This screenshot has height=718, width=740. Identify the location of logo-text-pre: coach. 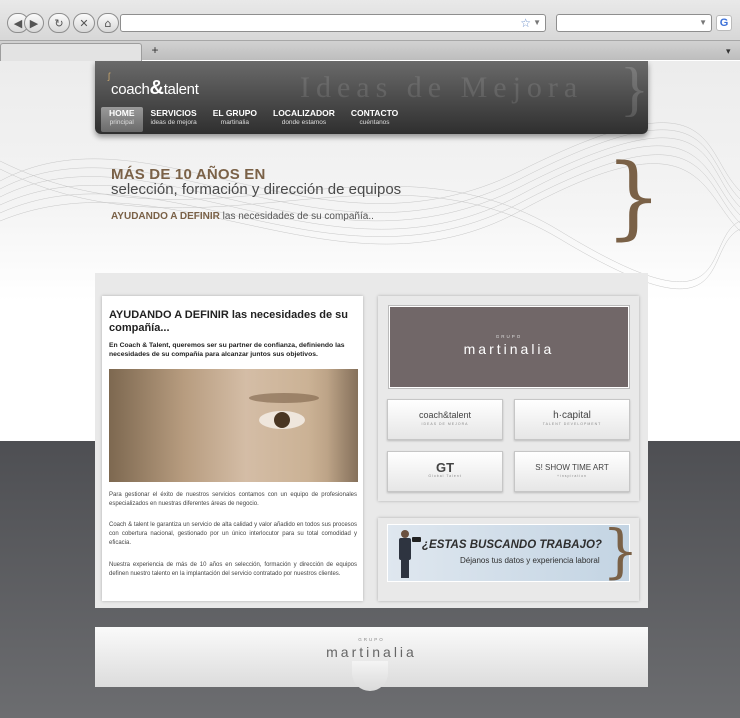
(130, 89).